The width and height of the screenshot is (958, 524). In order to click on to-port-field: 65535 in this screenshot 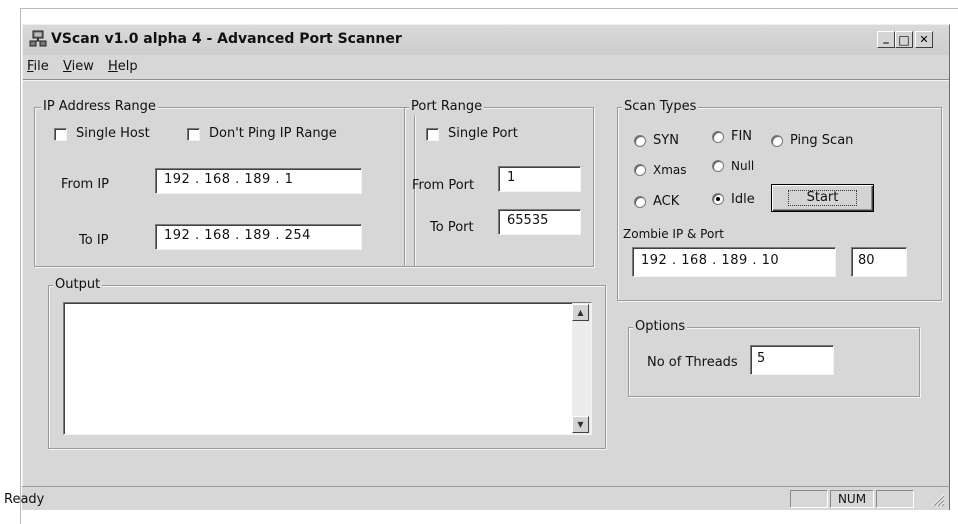, I will do `click(539, 222)`.